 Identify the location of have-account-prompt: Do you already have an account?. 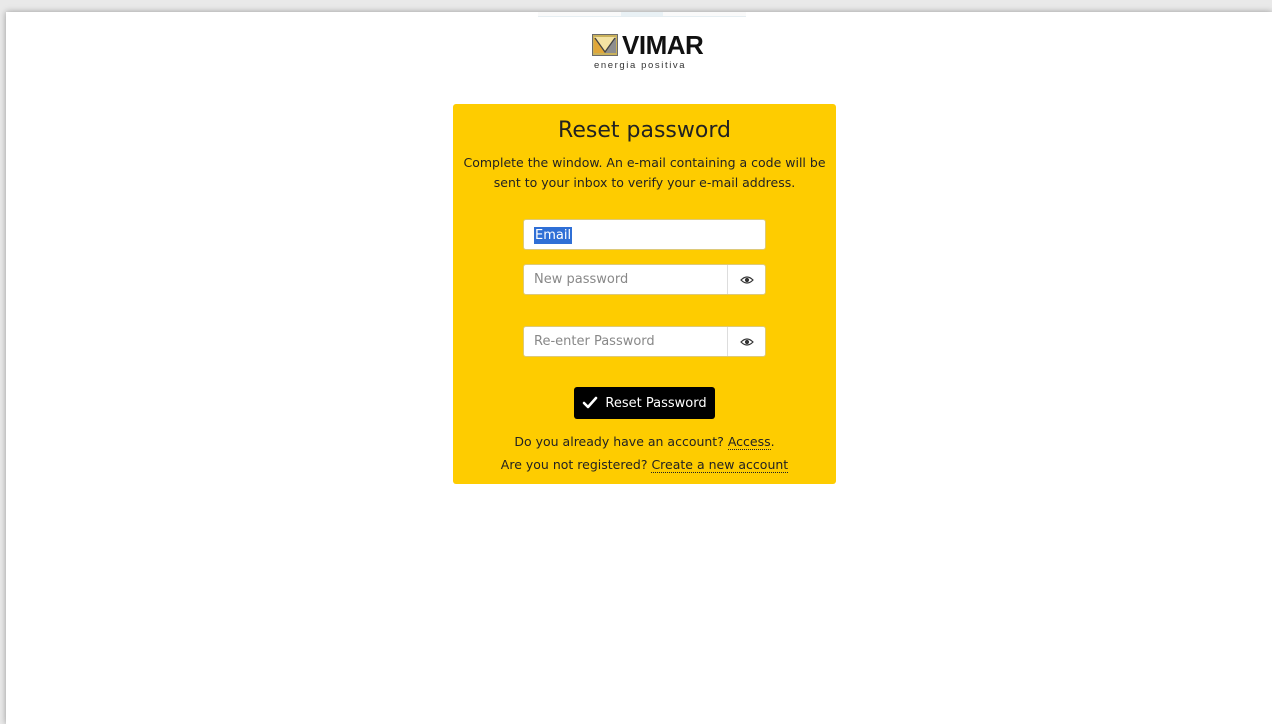
(619, 441).